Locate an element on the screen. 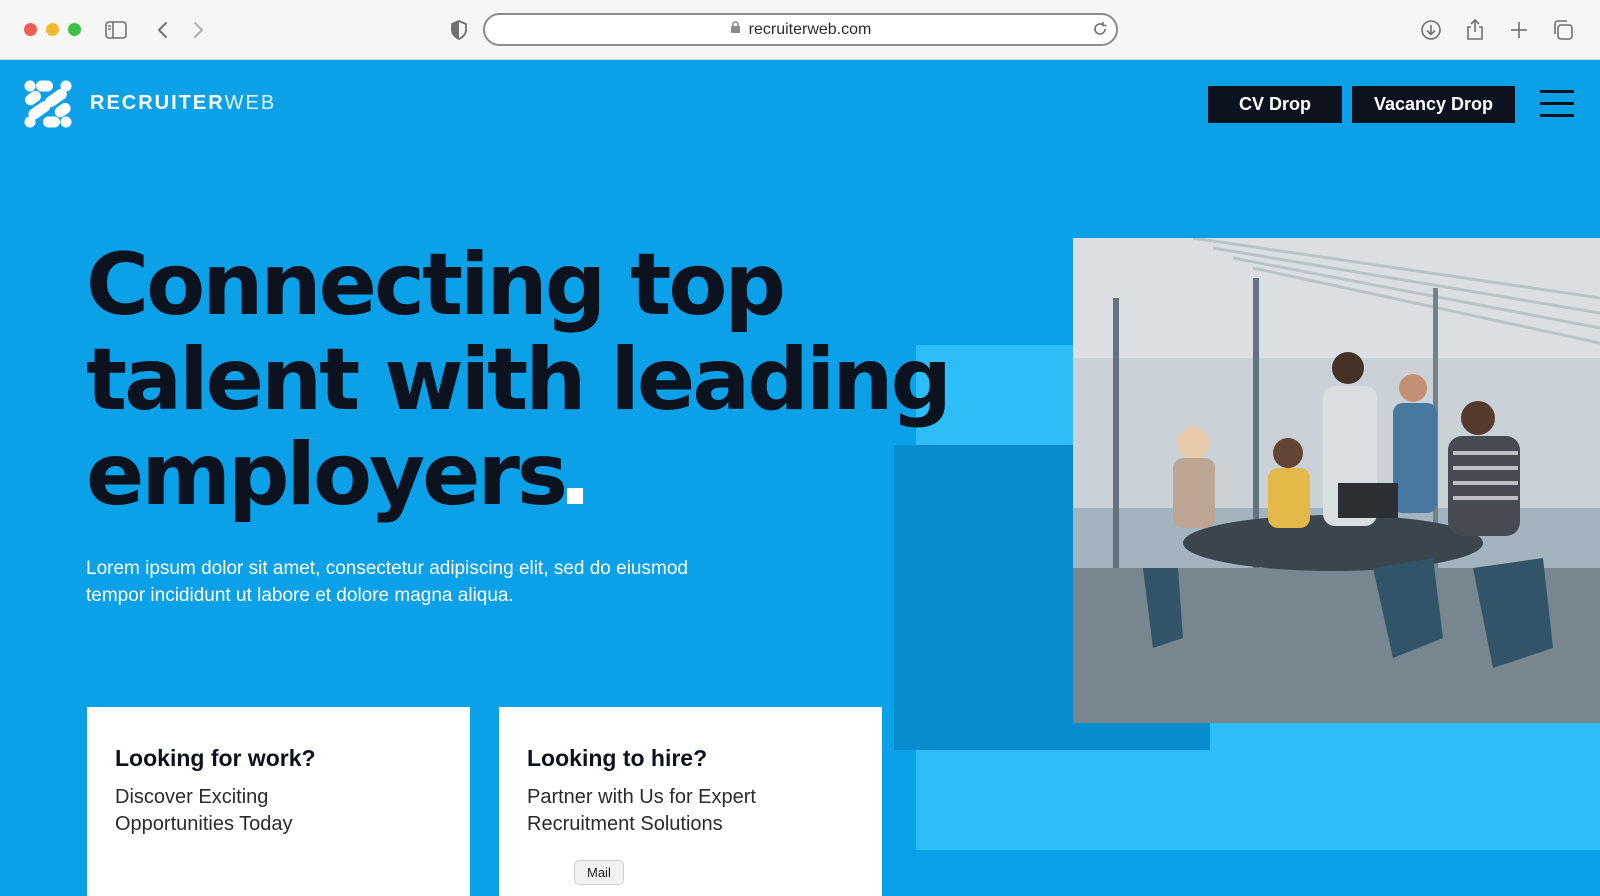  close-window-button is located at coordinates (30, 29).